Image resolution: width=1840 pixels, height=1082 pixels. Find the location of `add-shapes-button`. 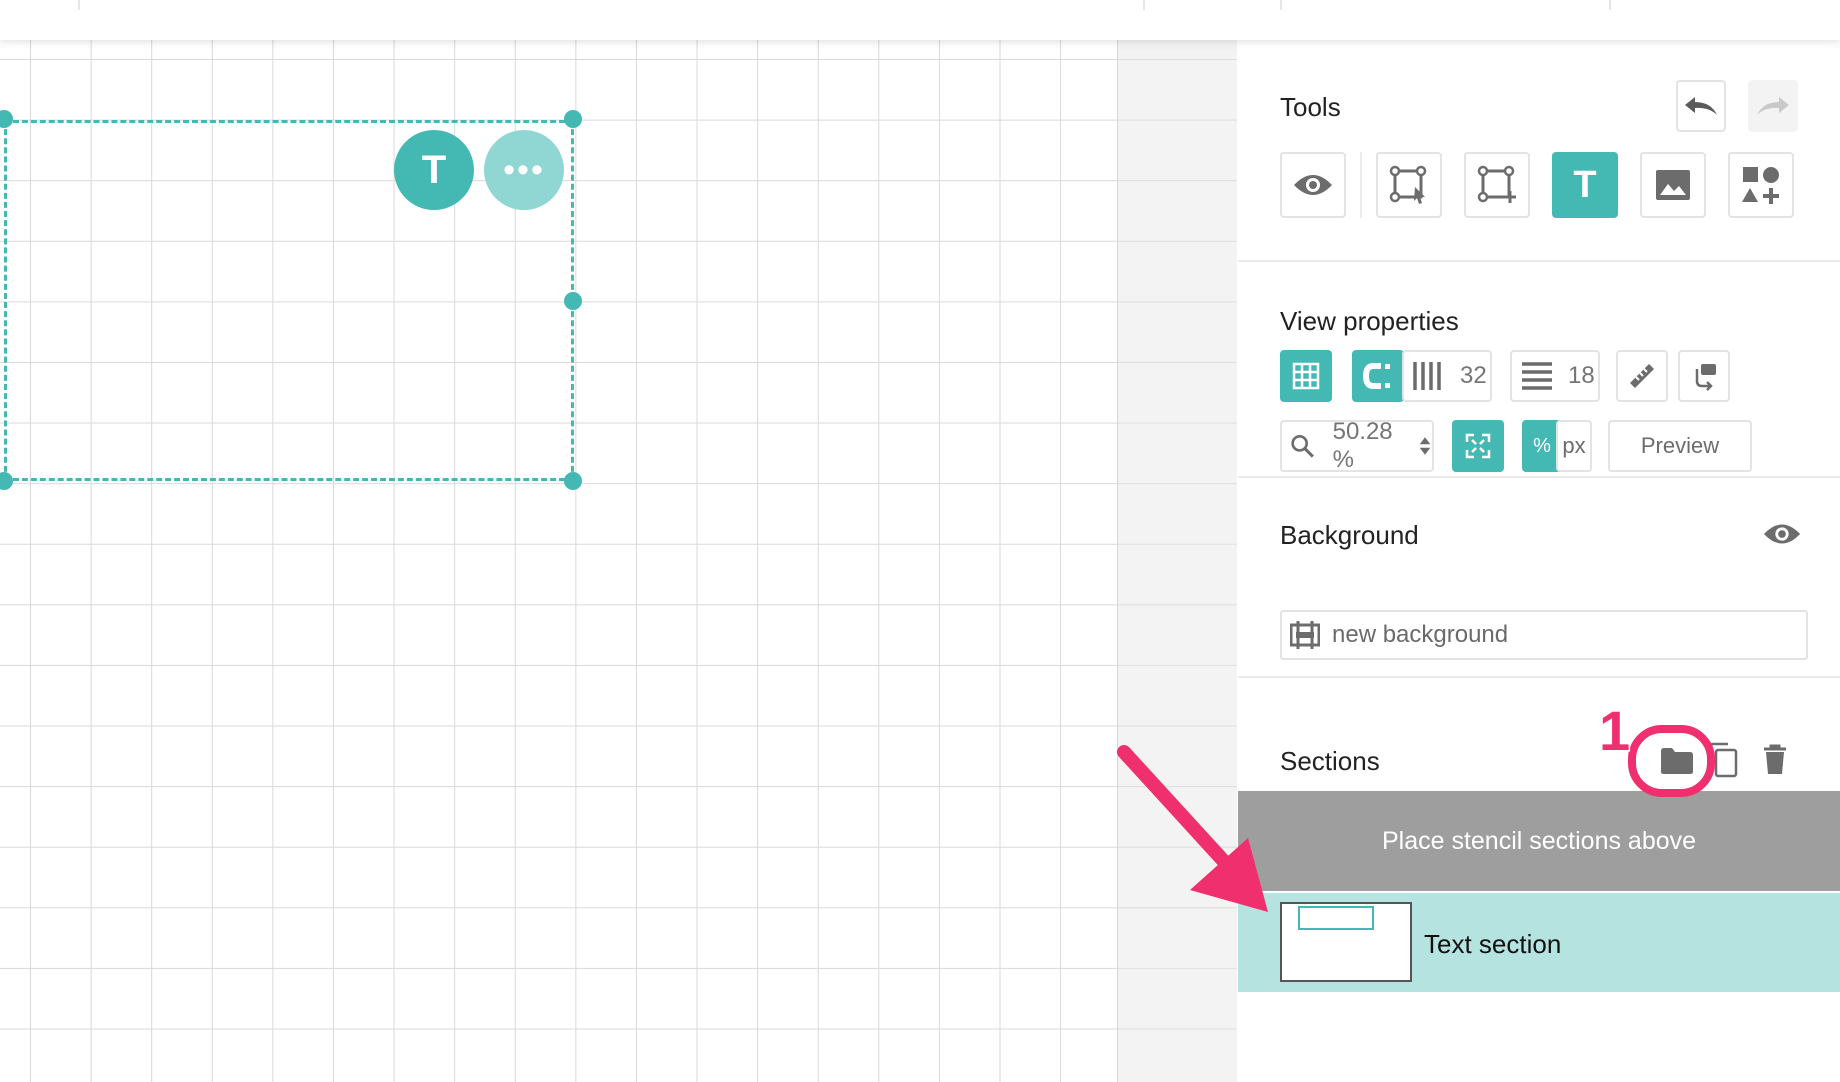

add-shapes-button is located at coordinates (1761, 185).